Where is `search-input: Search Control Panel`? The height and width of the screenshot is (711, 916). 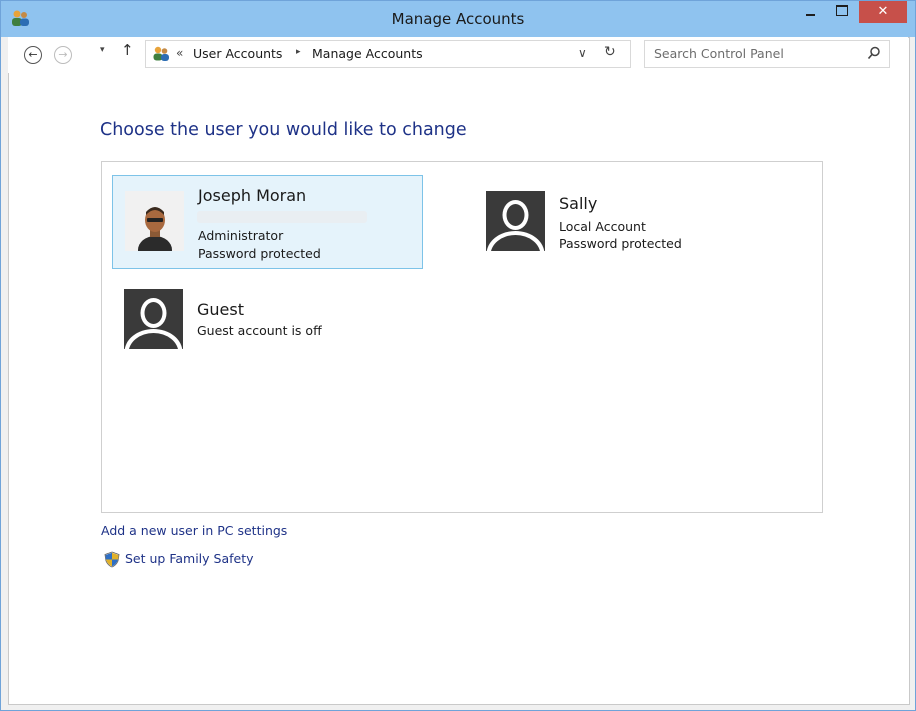
search-input: Search Control Panel is located at coordinates (767, 54).